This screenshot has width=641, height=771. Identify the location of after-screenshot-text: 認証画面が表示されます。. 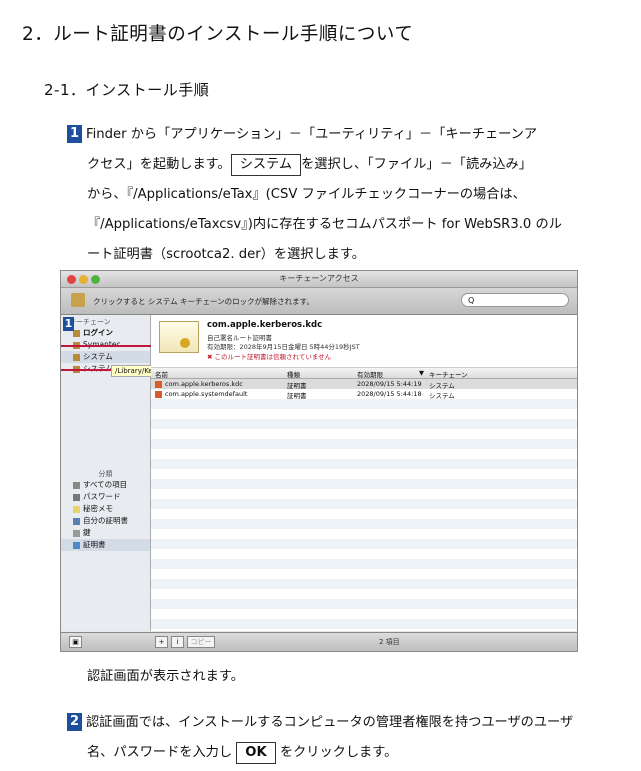
(165, 676).